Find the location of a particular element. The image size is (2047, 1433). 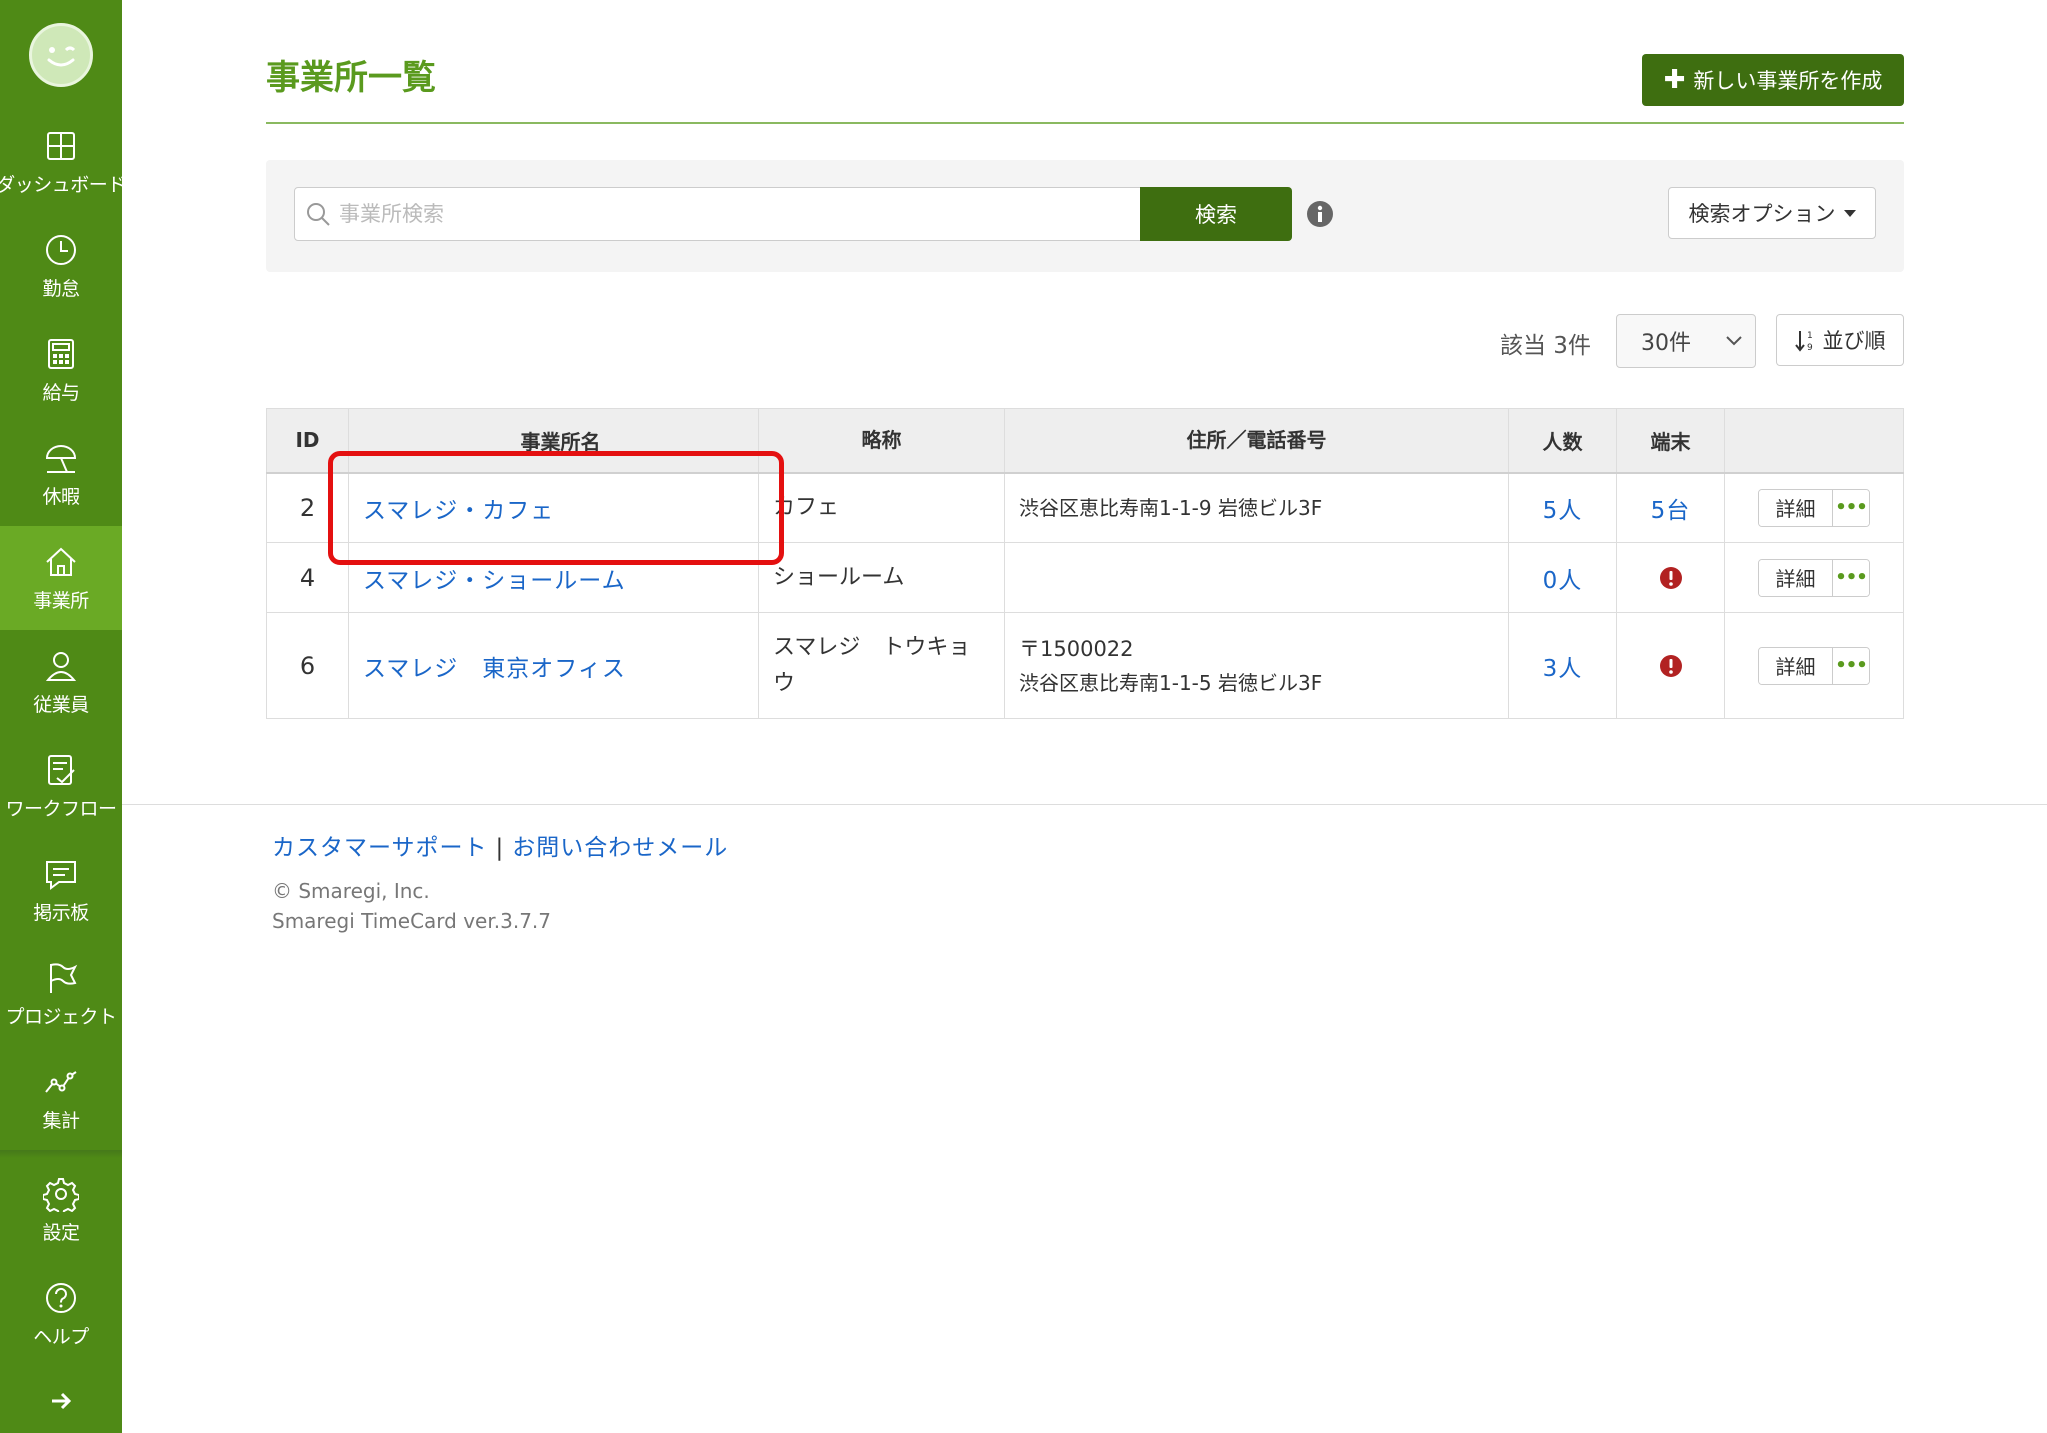

help-icon is located at coordinates (61, 1297).